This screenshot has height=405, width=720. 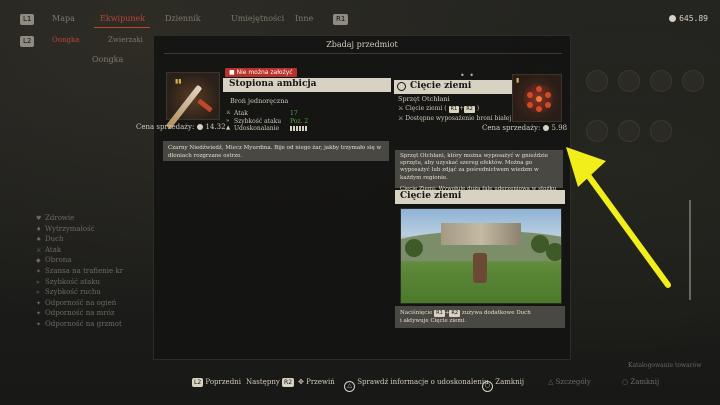 What do you see at coordinates (205, 105) in the screenshot?
I see `sword-guard-icon` at bounding box center [205, 105].